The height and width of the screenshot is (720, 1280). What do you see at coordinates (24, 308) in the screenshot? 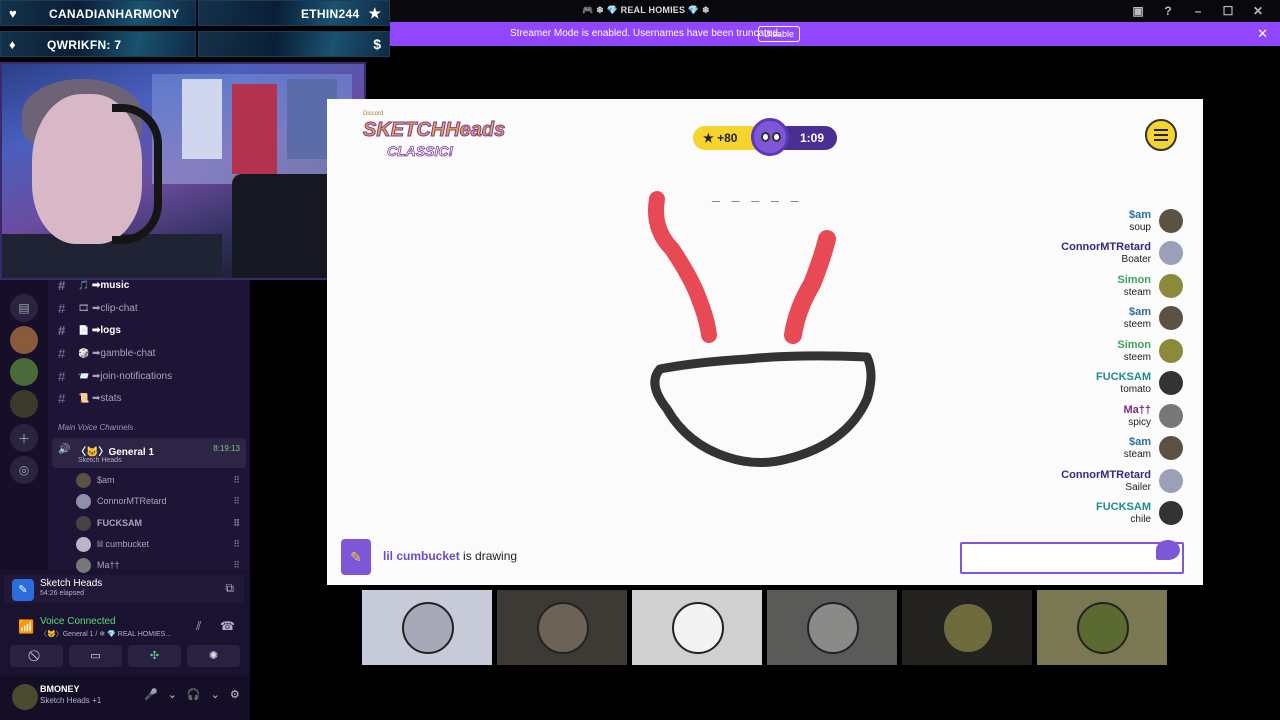
I see `folder-icon: ▤` at bounding box center [24, 308].